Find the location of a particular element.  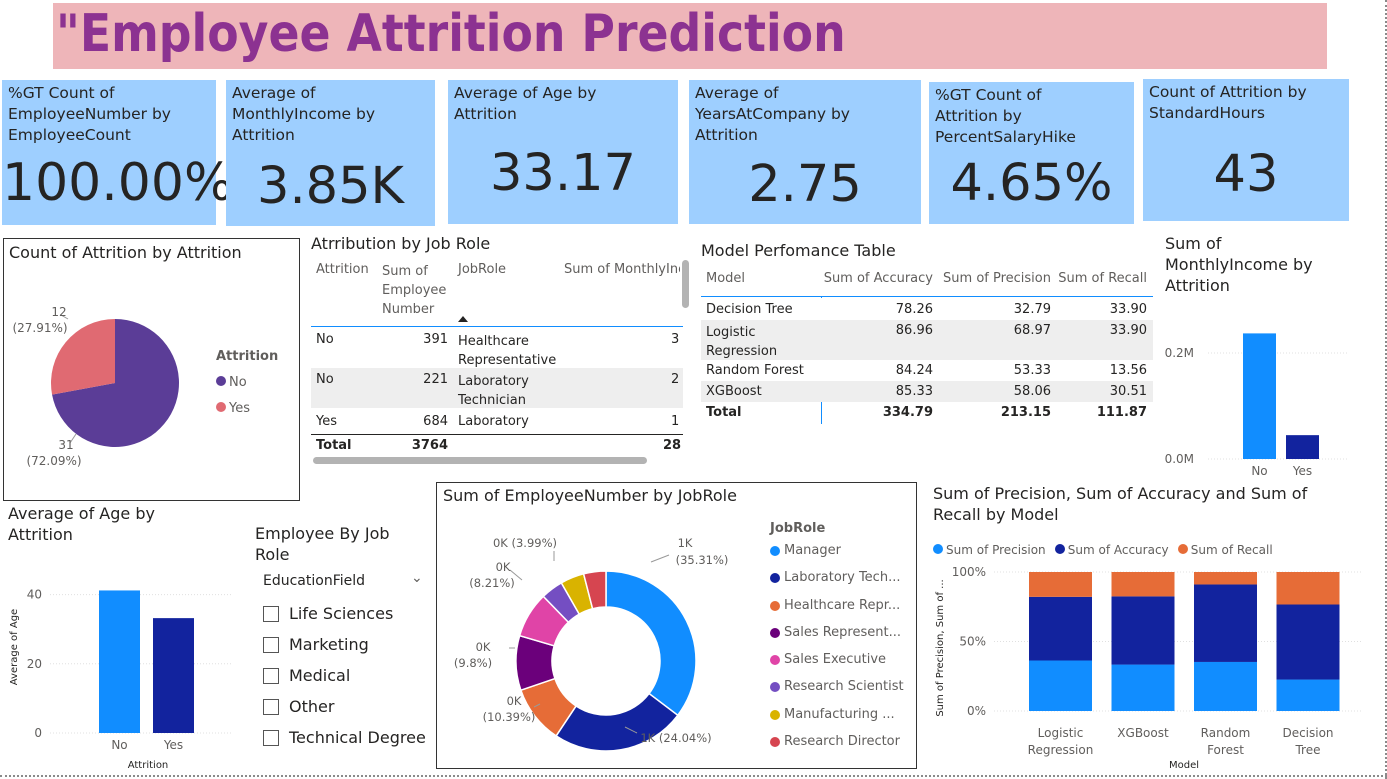

horizontal-scrollbar is located at coordinates (480, 460).